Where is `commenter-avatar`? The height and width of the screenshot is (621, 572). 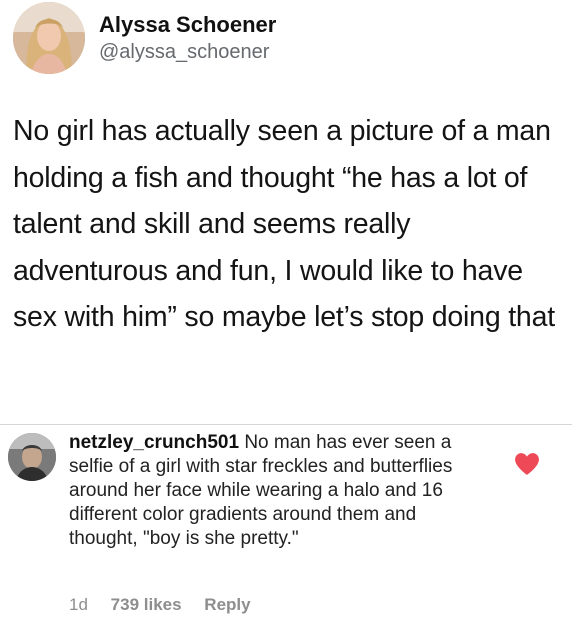
commenter-avatar is located at coordinates (32, 457).